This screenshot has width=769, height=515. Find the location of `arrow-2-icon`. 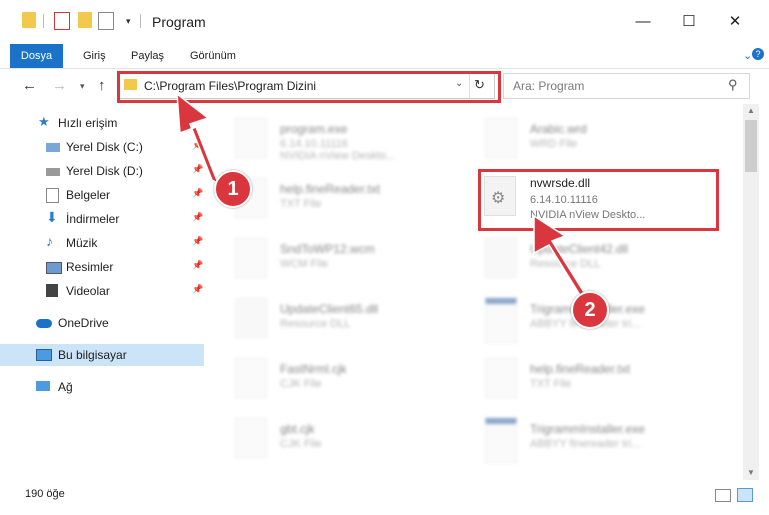

arrow-2-icon is located at coordinates (561, 258).